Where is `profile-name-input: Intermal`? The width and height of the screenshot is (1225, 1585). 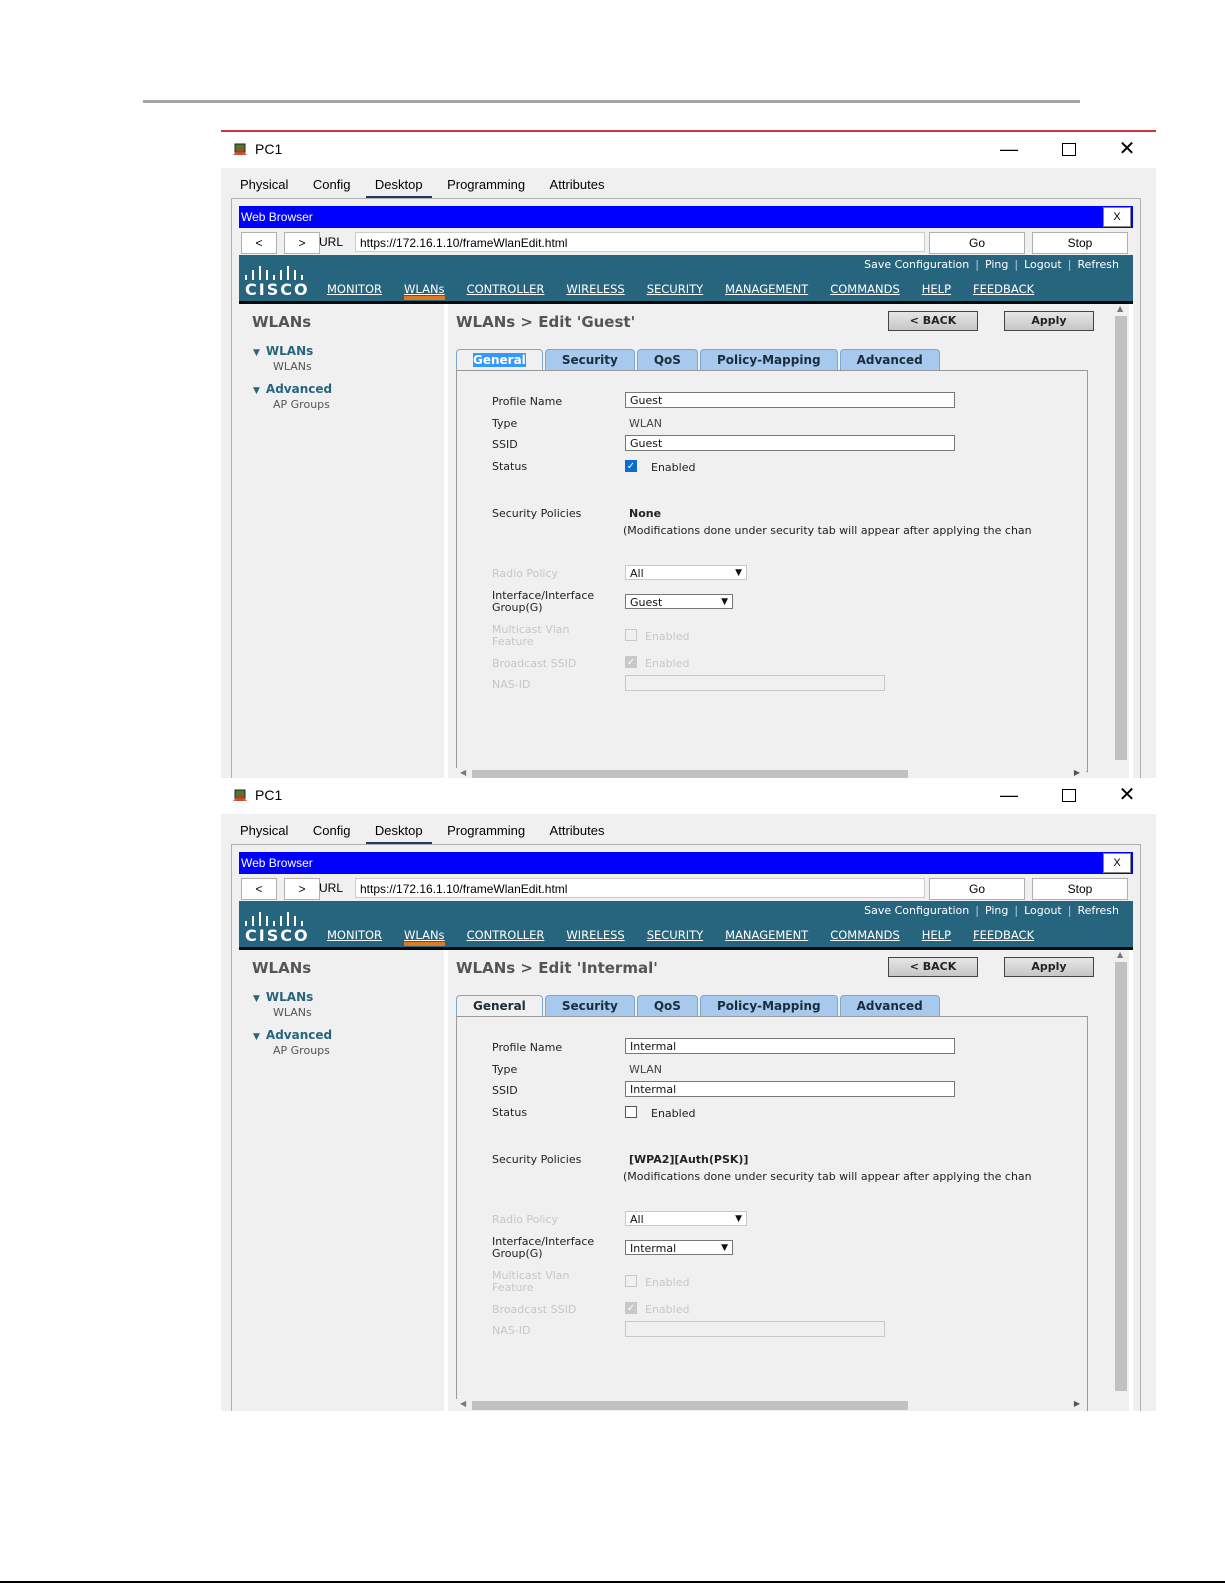 profile-name-input: Intermal is located at coordinates (790, 1046).